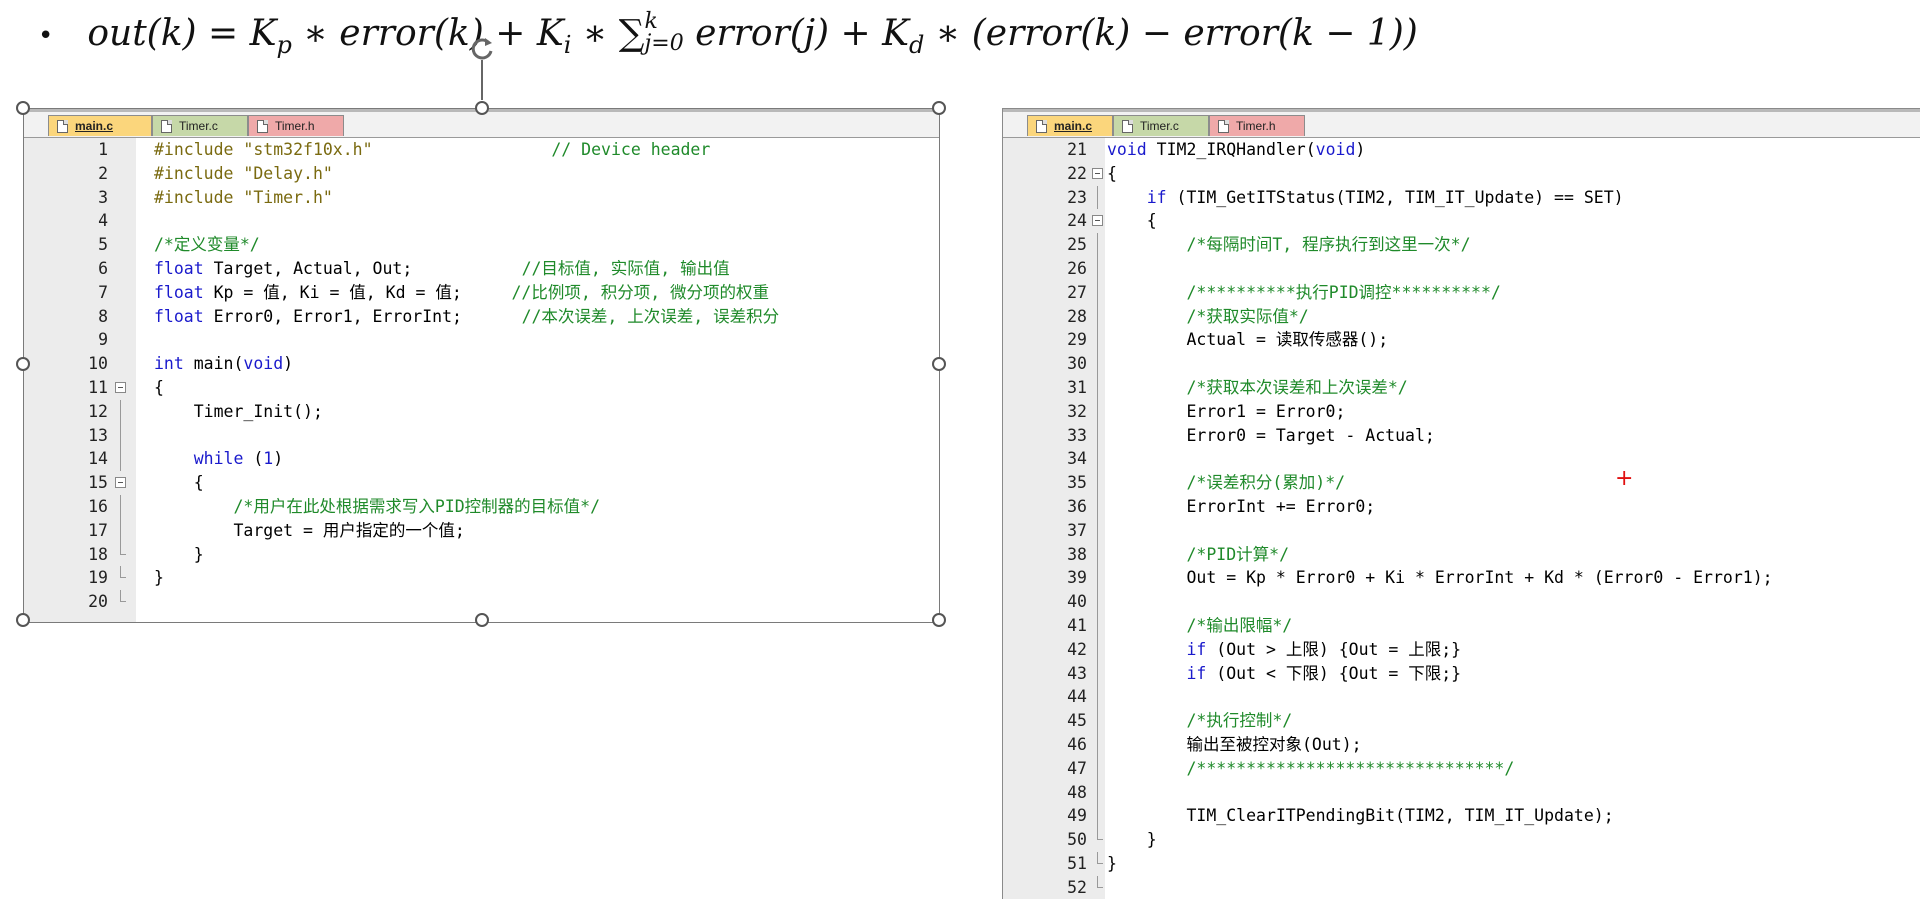 The width and height of the screenshot is (1920, 899). Describe the element at coordinates (1461, 411) in the screenshot. I see `code-line: 32 Error1 = Error0;` at that location.